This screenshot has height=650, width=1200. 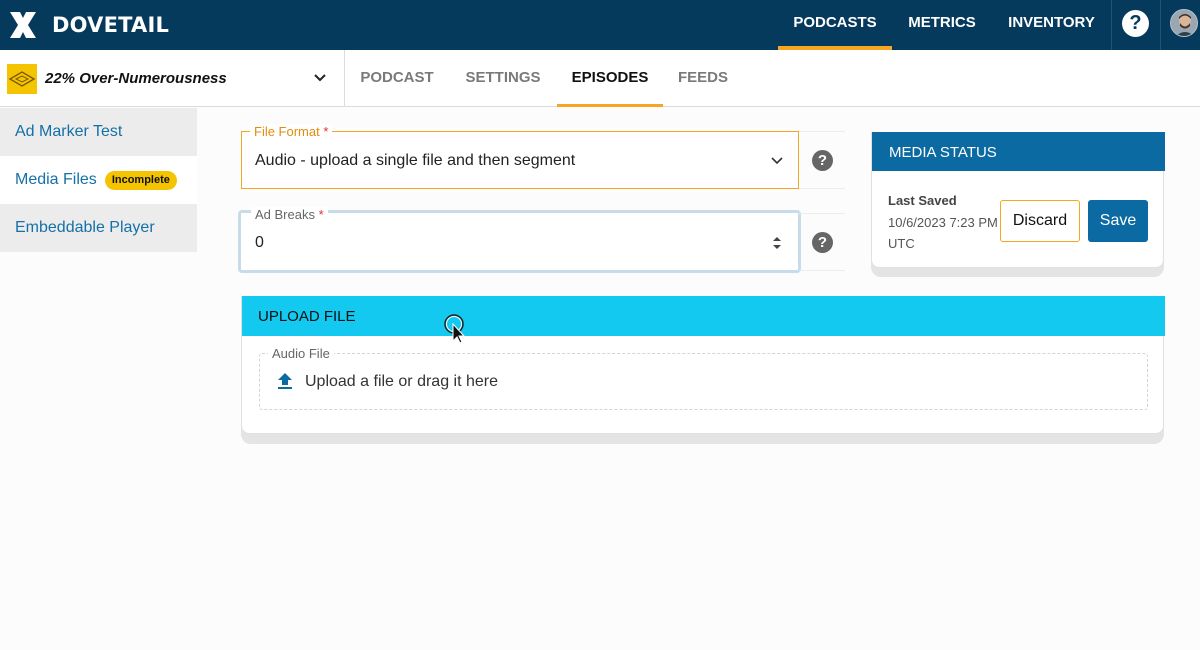 I want to click on audio-file-label: Audio File, so click(x=301, y=353).